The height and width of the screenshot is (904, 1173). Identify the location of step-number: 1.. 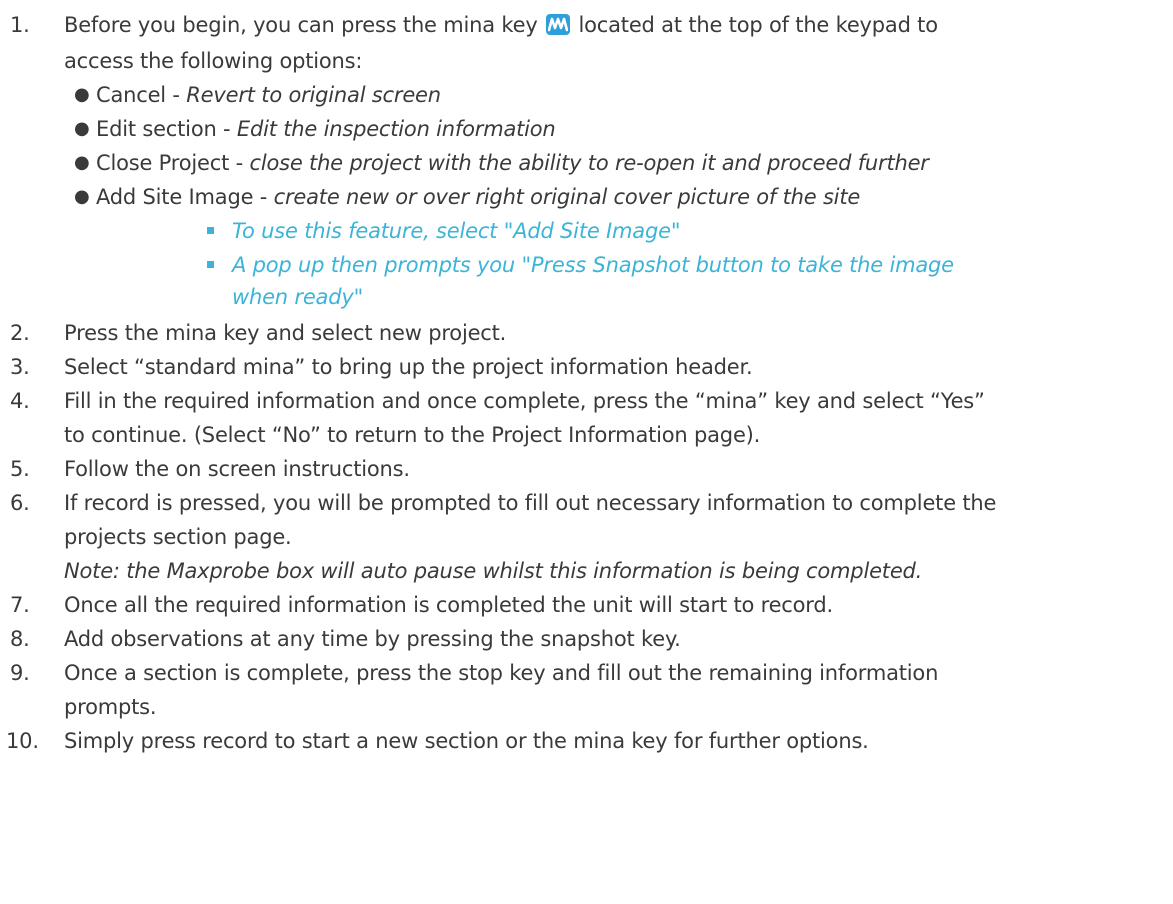
(20, 25).